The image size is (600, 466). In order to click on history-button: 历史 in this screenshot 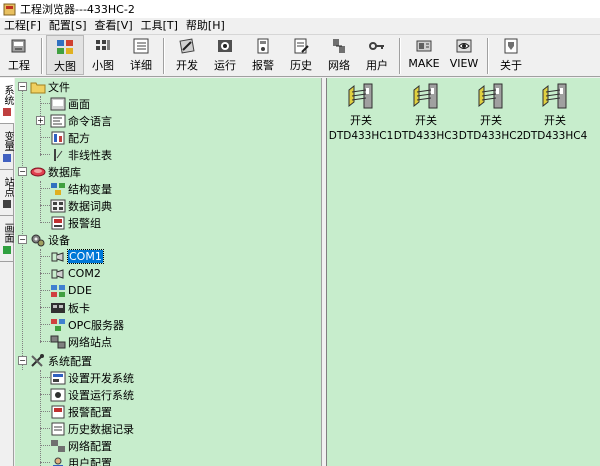, I will do `click(301, 55)`.